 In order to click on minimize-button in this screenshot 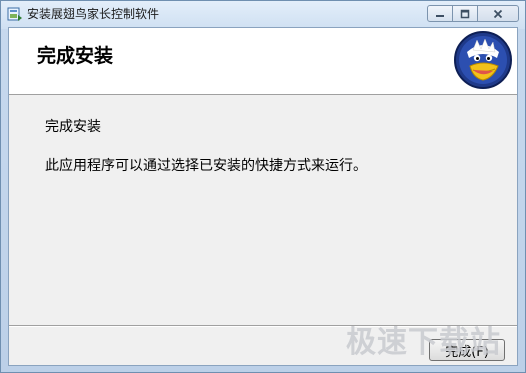, I will do `click(440, 13)`.